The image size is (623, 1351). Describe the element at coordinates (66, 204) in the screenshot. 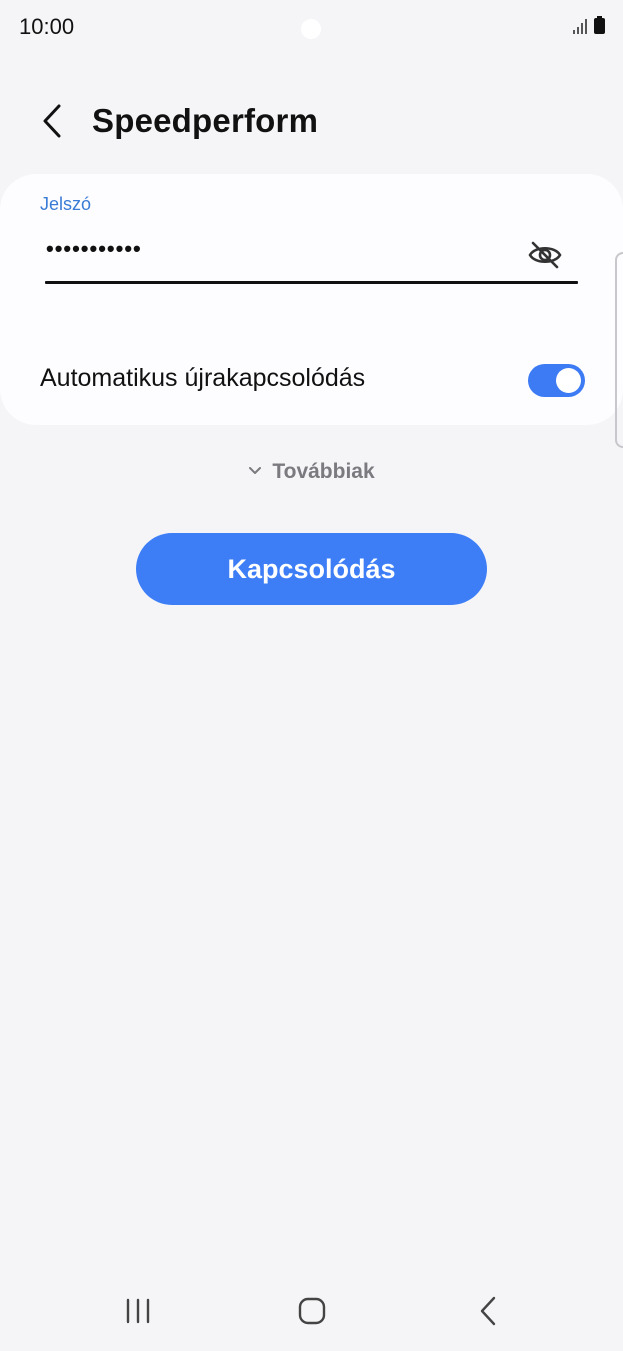

I see `password-label: Jelszó` at that location.